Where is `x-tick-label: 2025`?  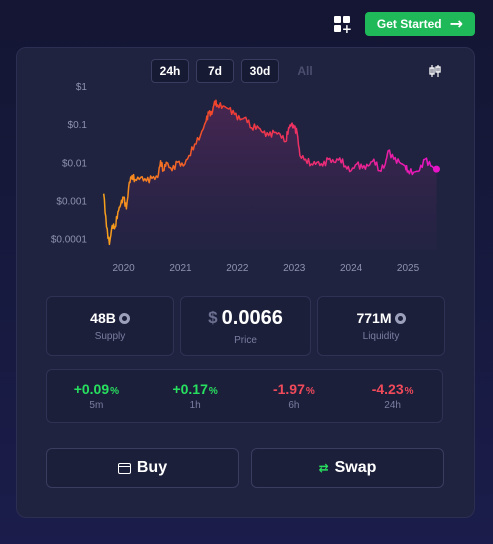
x-tick-label: 2025 is located at coordinates (408, 268).